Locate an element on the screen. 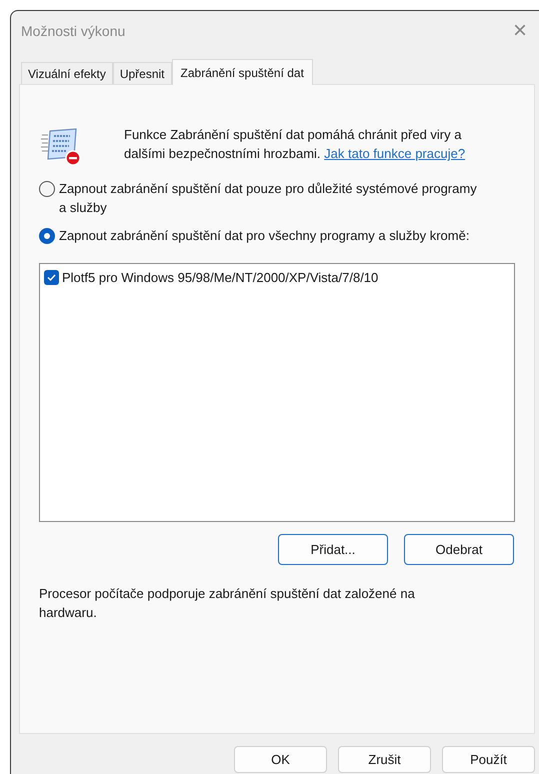 The width and height of the screenshot is (539, 774). dialog-button: OK is located at coordinates (280, 759).